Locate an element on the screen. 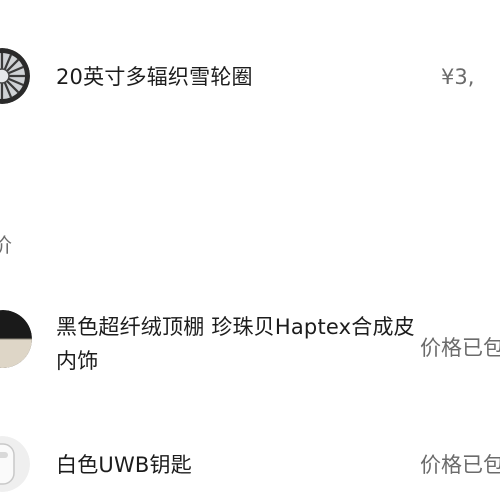 Image resolution: width=500 pixels, height=500 pixels. interior-swatch-icon is located at coordinates (16, 339).